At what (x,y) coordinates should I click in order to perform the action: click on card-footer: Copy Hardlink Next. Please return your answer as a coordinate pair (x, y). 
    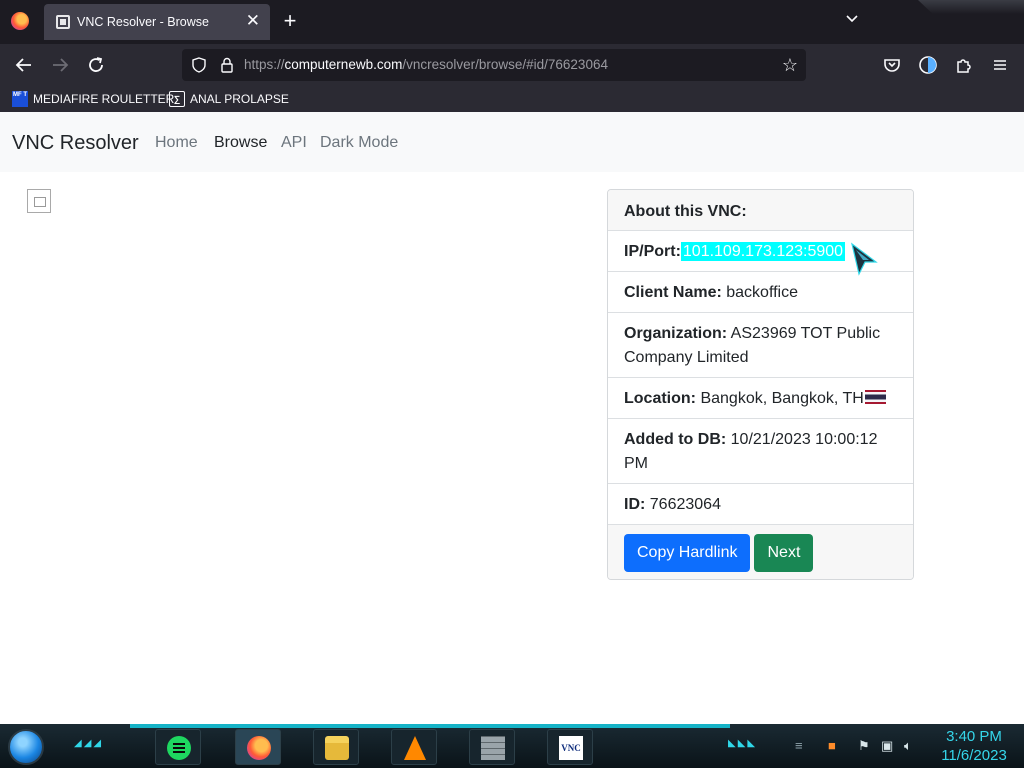
    Looking at the image, I should click on (760, 552).